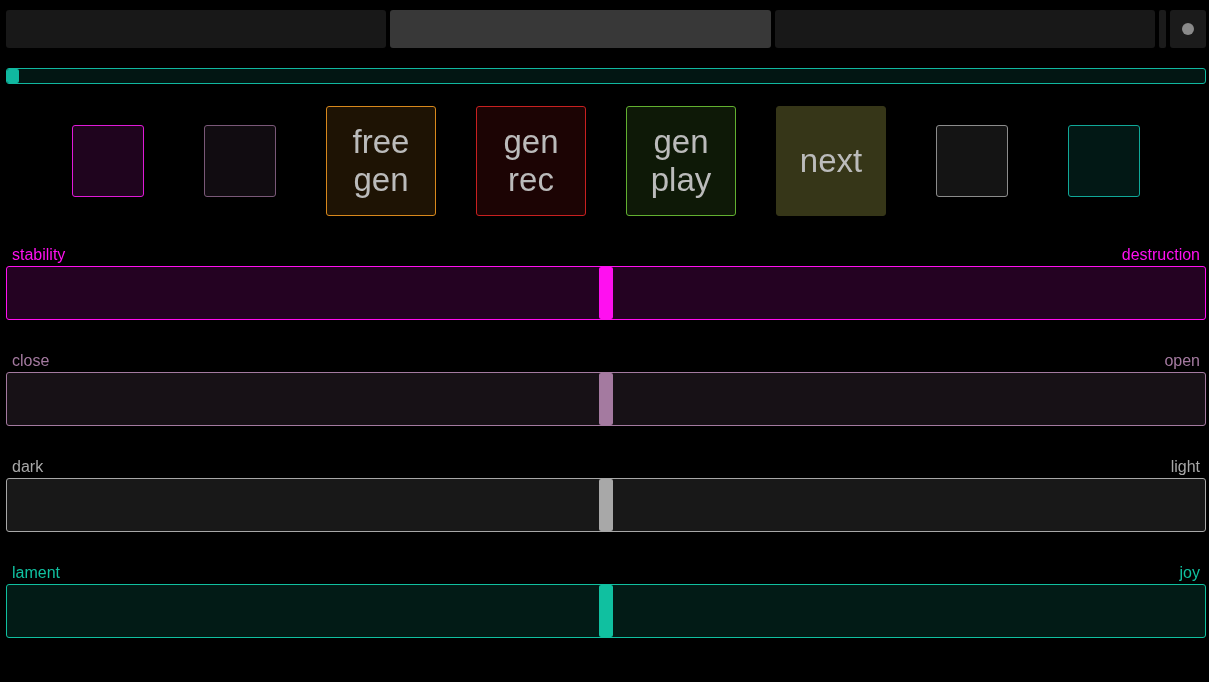  Describe the element at coordinates (1188, 29) in the screenshot. I see `dot-button` at that location.